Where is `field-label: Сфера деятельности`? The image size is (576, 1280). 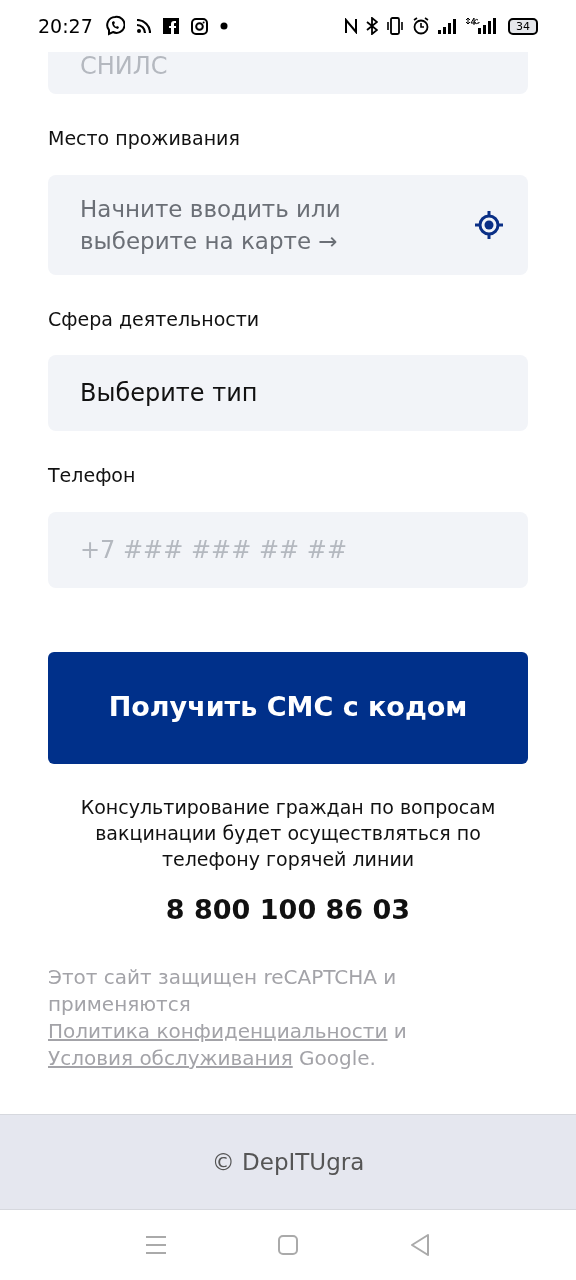 field-label: Сфера деятельности is located at coordinates (154, 319).